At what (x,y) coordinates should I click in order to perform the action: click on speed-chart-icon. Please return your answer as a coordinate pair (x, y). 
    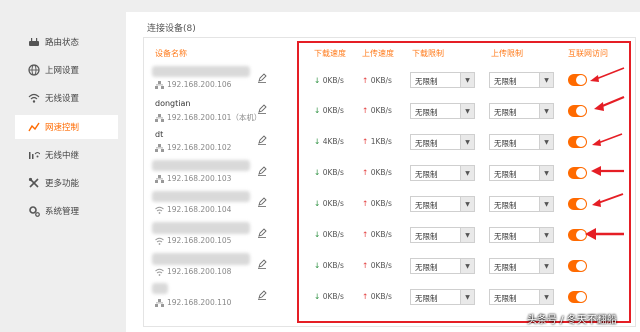
    Looking at the image, I should click on (34, 127).